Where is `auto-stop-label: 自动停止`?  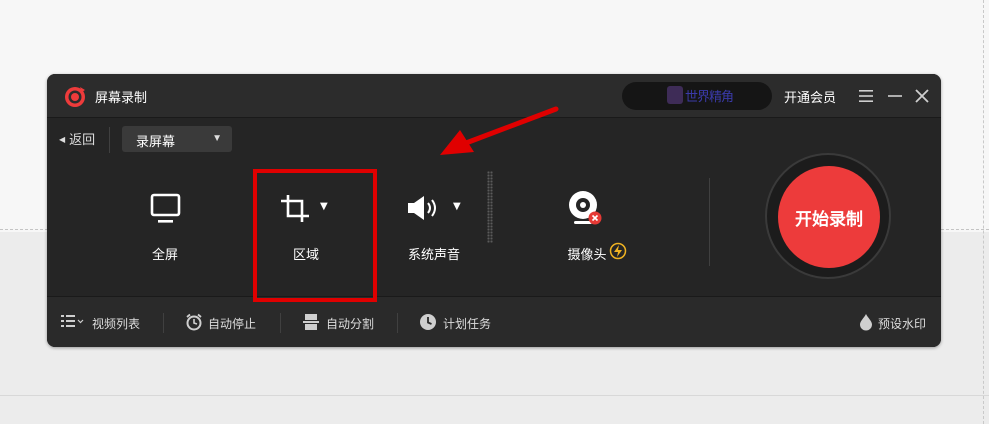
auto-stop-label: 自动停止 is located at coordinates (232, 324).